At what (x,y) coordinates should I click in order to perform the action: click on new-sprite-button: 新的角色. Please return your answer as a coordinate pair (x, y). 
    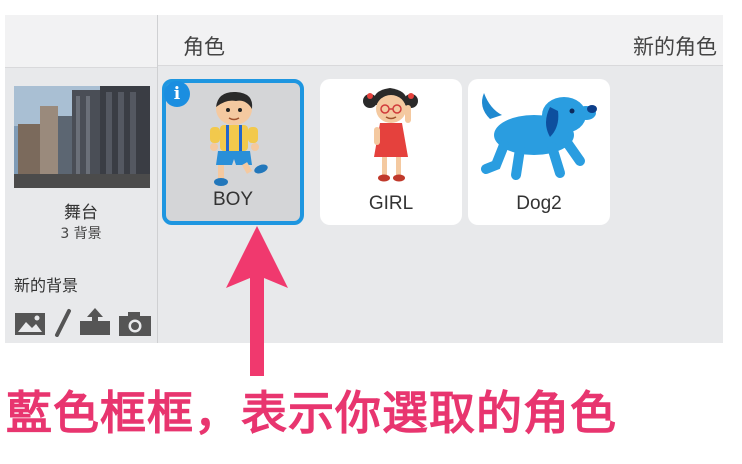
    Looking at the image, I should click on (675, 46).